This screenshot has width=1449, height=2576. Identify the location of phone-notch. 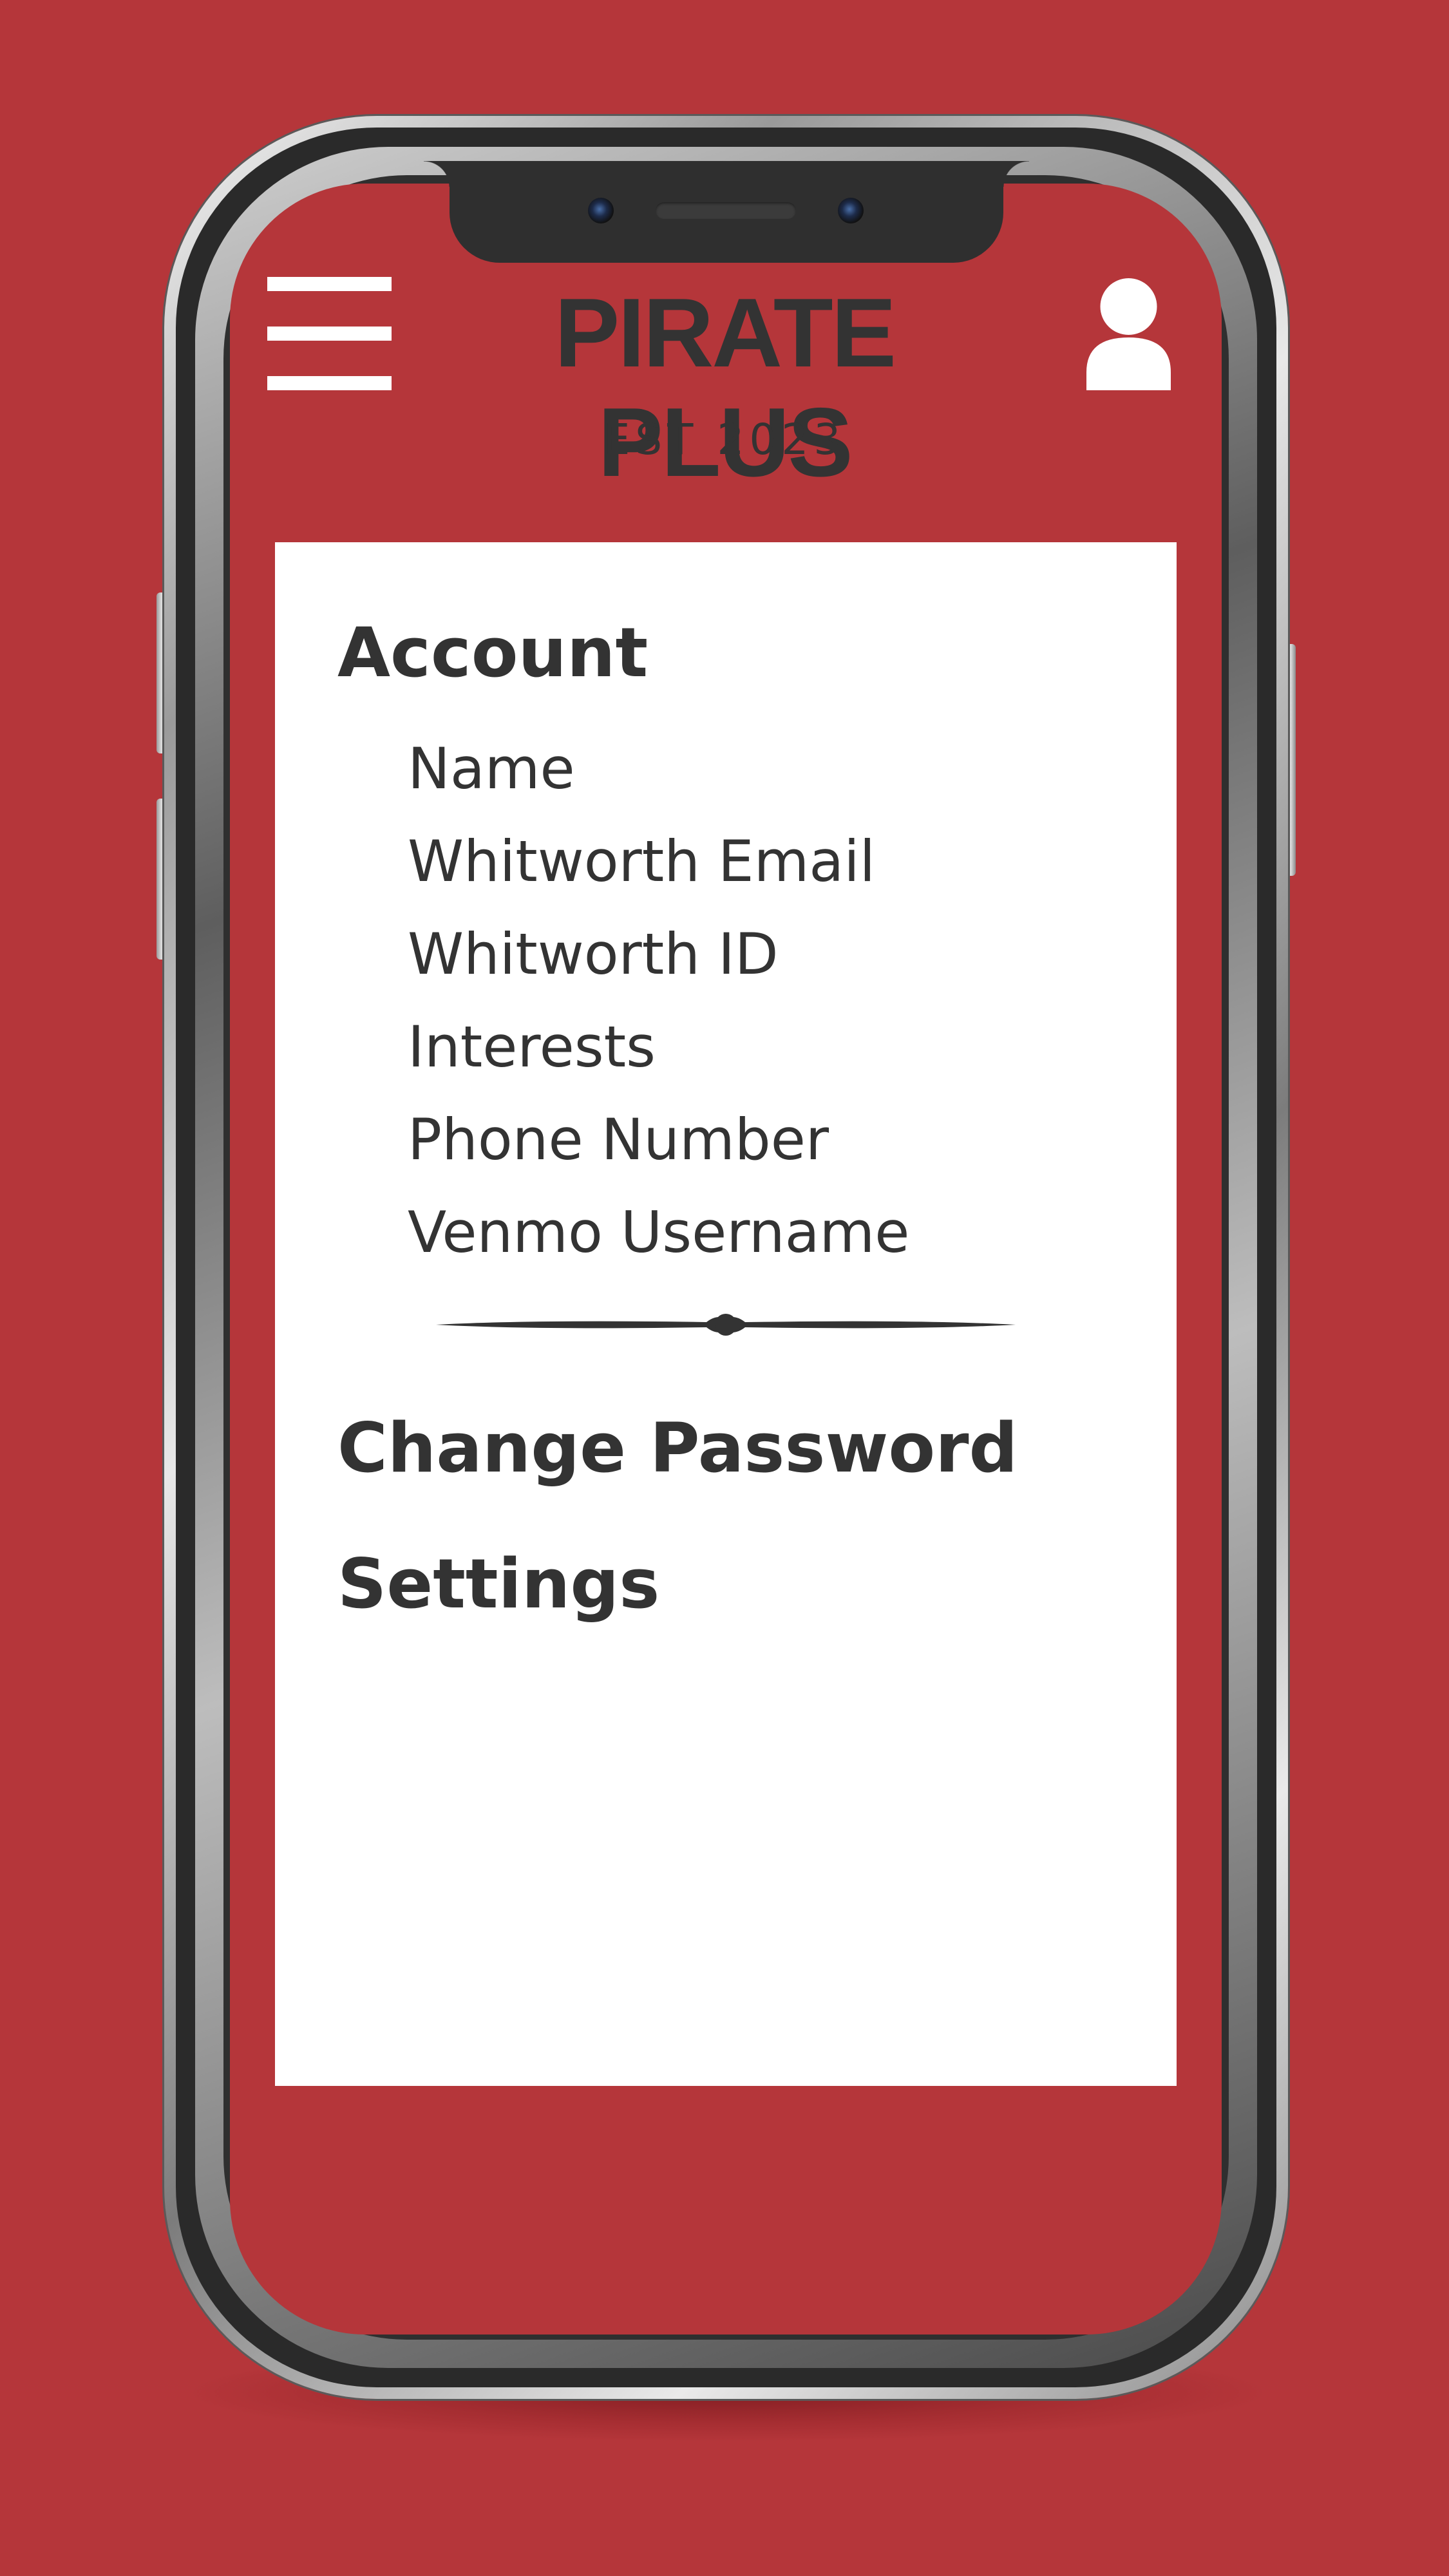
(726, 212).